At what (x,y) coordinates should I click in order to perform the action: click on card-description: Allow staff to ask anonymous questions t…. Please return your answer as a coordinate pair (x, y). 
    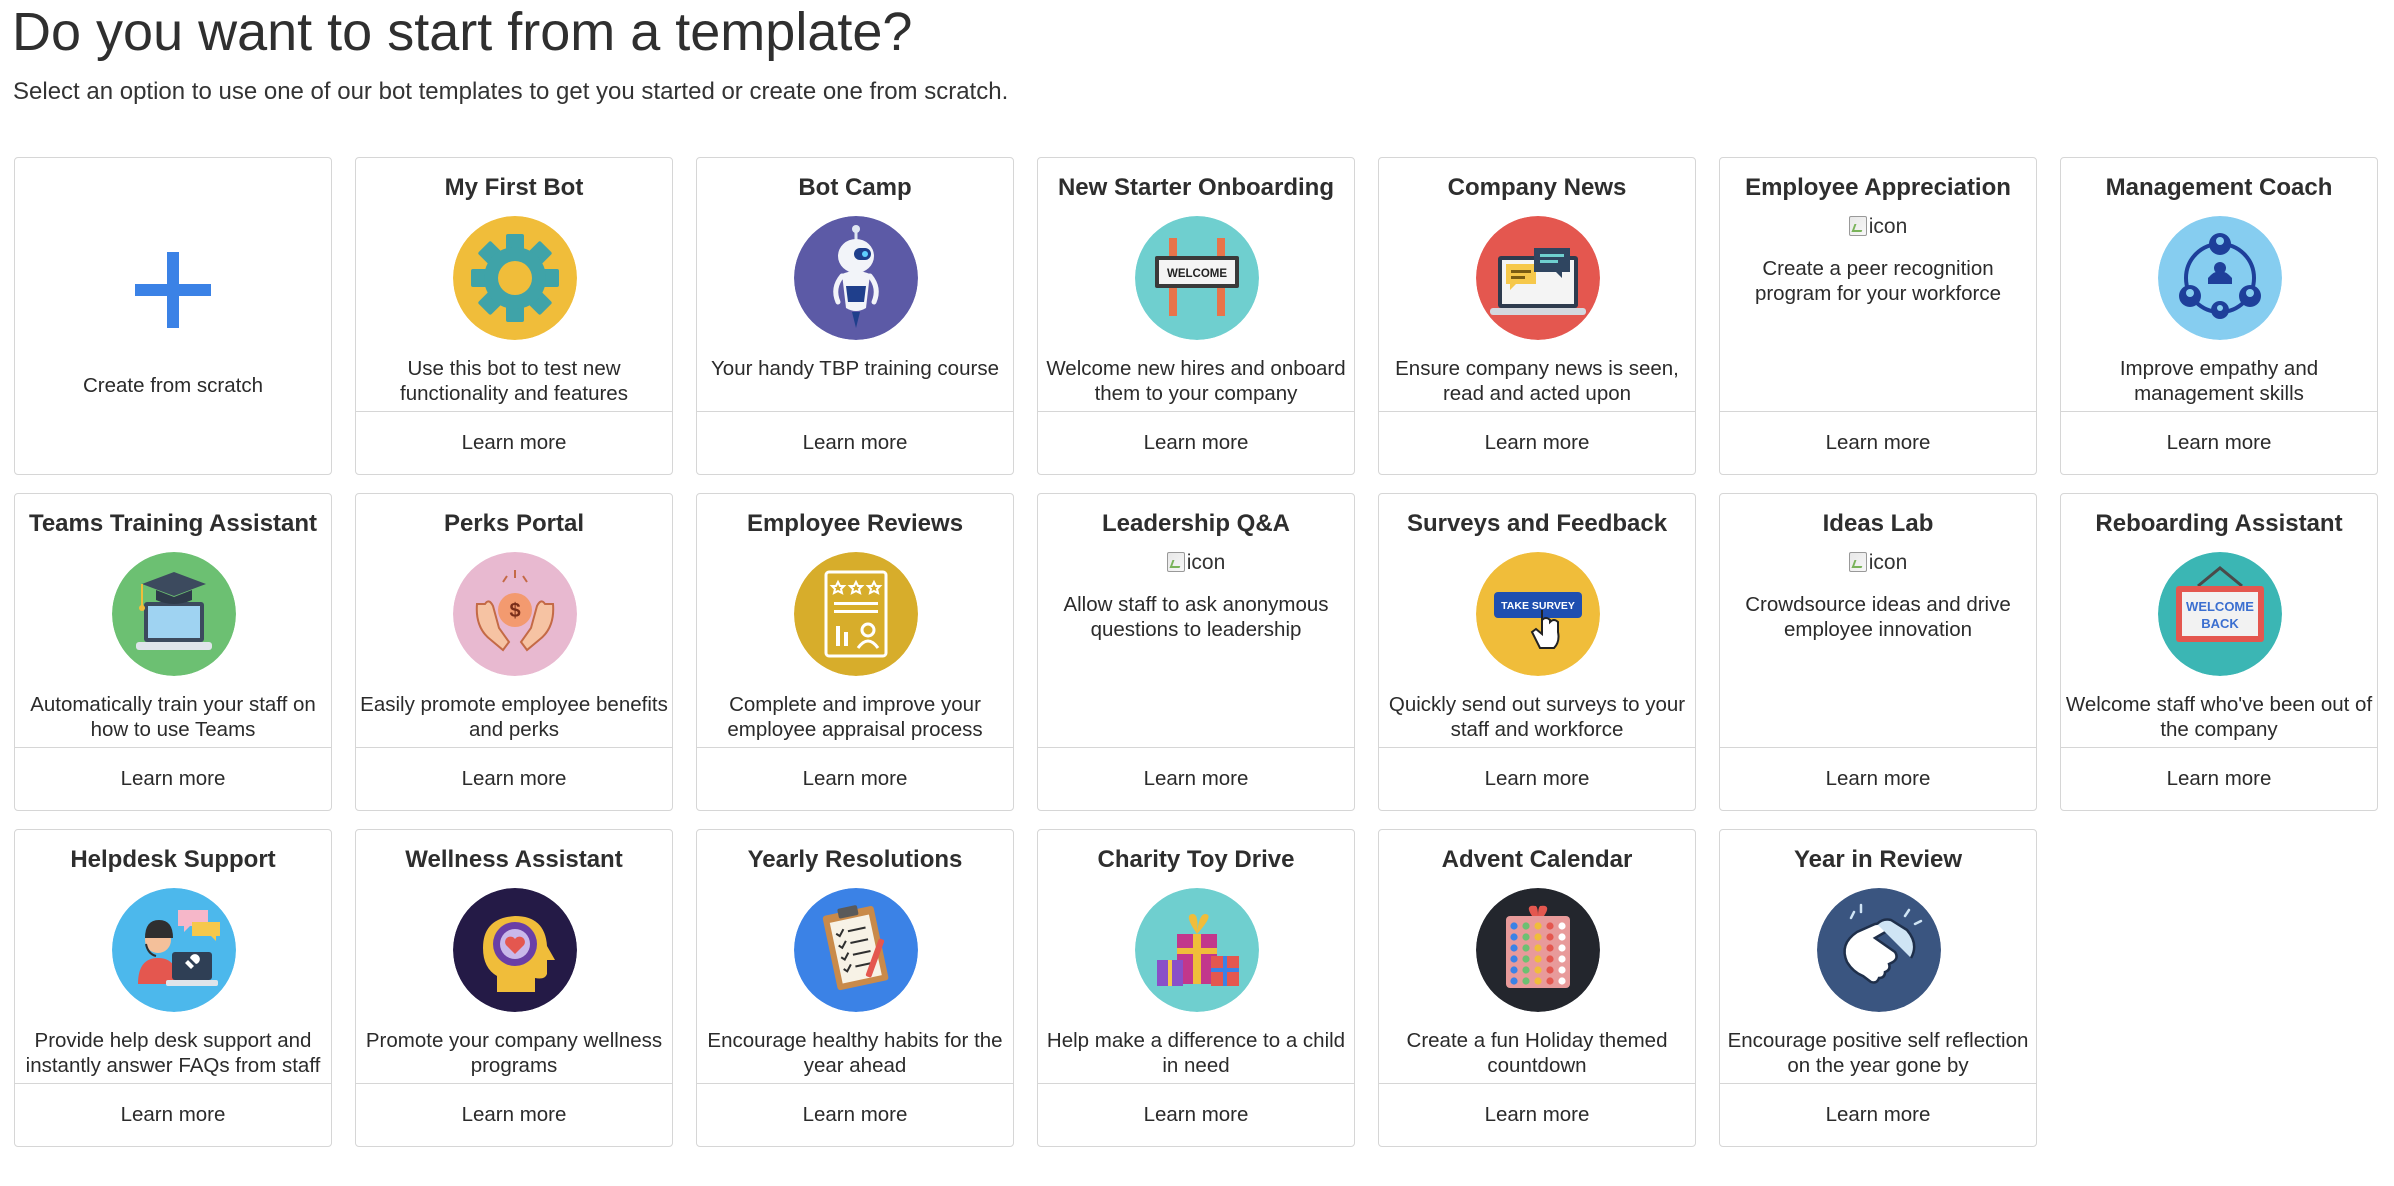
    Looking at the image, I should click on (1196, 617).